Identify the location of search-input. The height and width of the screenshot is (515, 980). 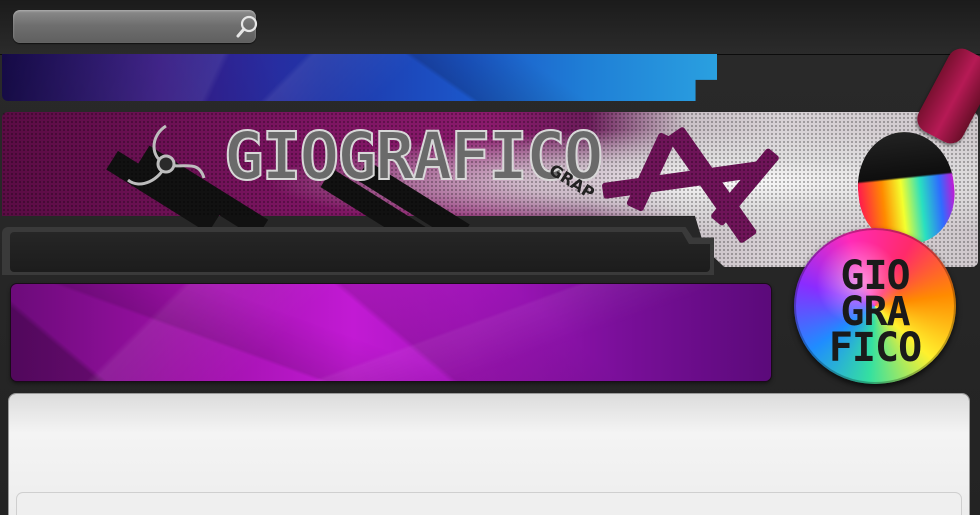
(120, 27).